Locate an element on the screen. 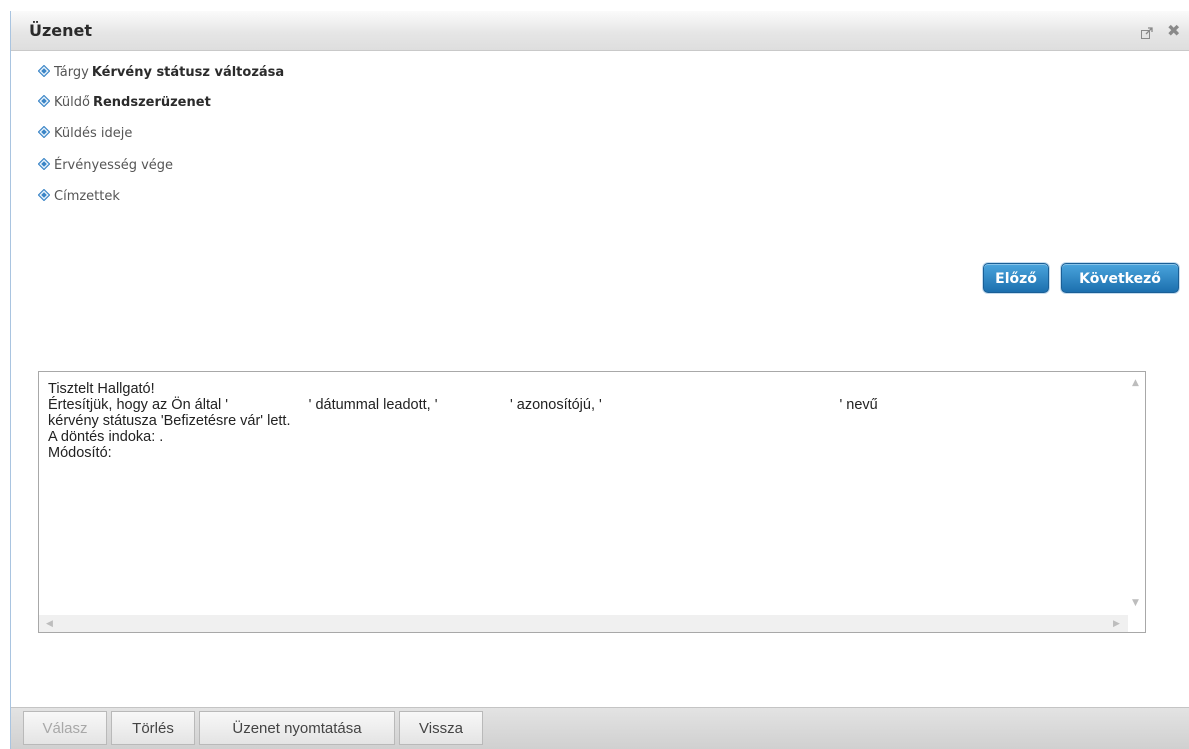 The width and height of the screenshot is (1189, 749). scroll-right-icon: ▶ is located at coordinates (1116, 624).